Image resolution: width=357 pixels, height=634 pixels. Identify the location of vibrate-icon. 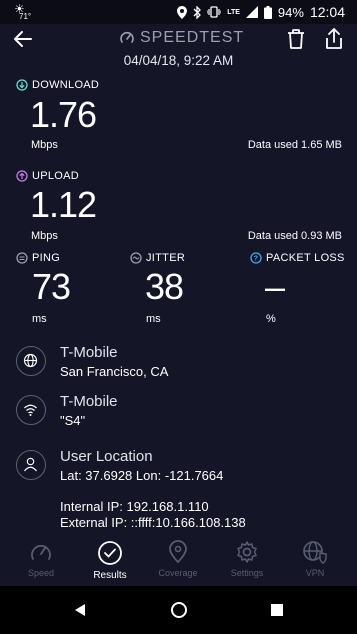
(214, 12).